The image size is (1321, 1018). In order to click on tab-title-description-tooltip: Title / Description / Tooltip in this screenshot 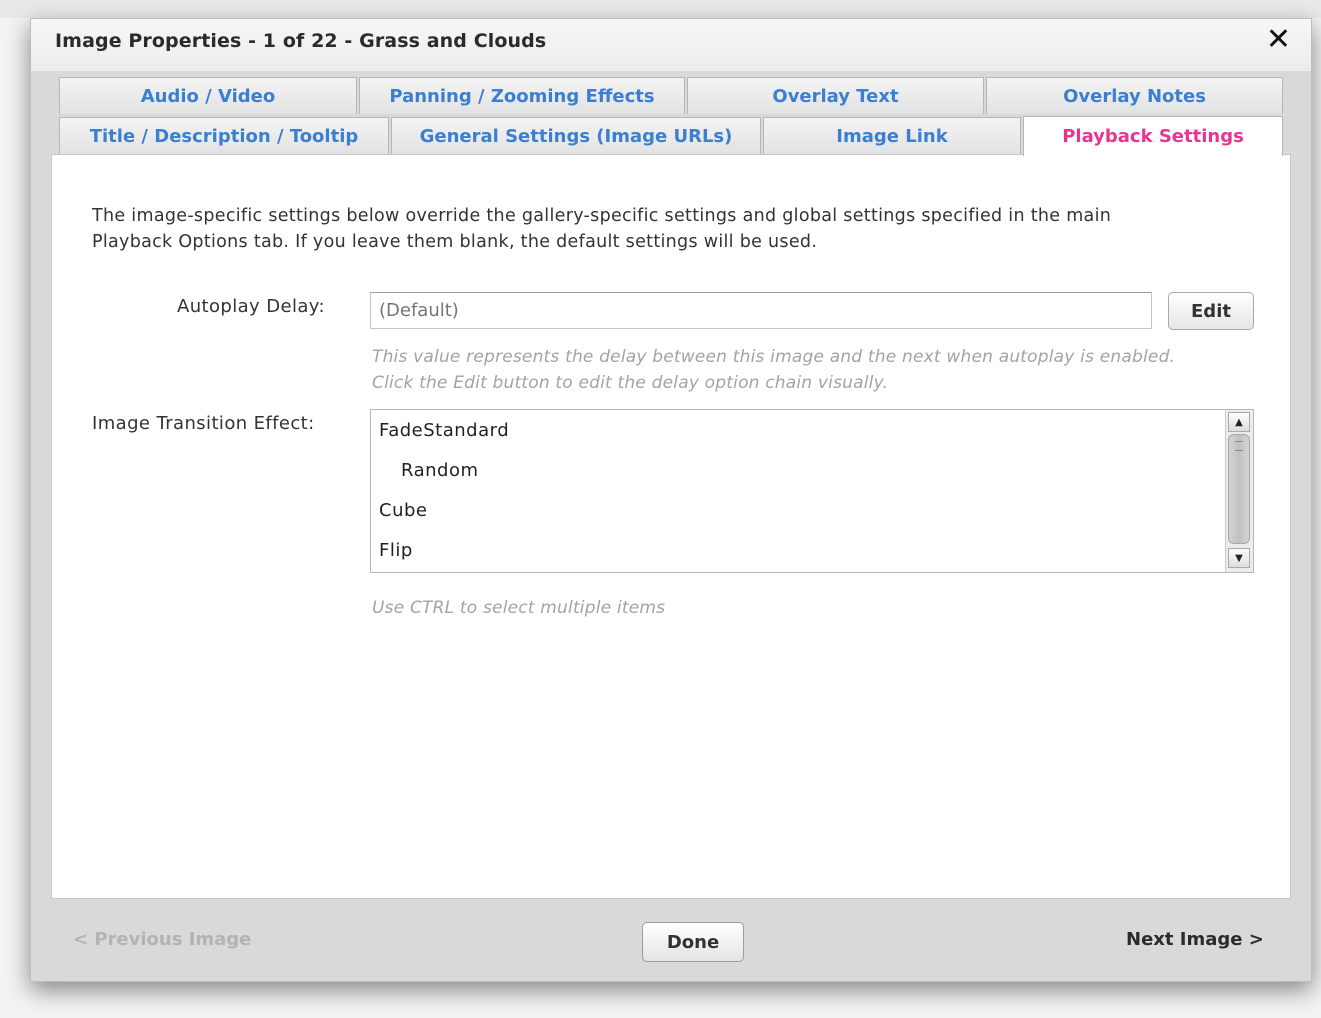, I will do `click(224, 135)`.